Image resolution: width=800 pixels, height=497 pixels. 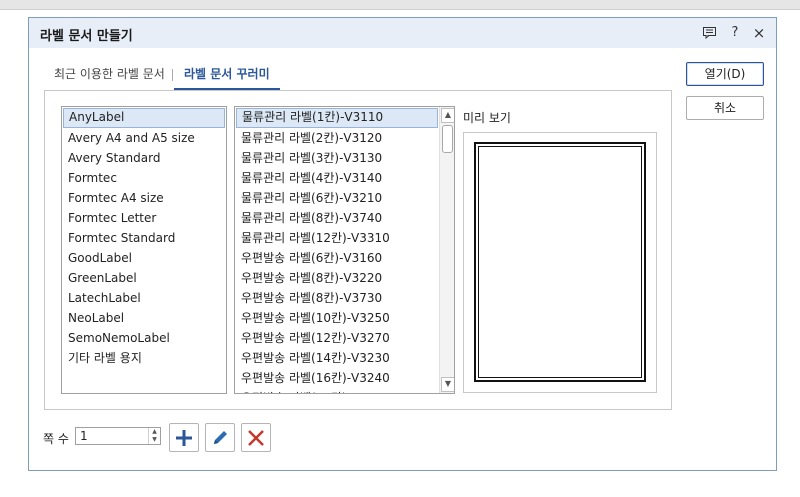 What do you see at coordinates (84, 436) in the screenshot?
I see `pages-value: 1` at bounding box center [84, 436].